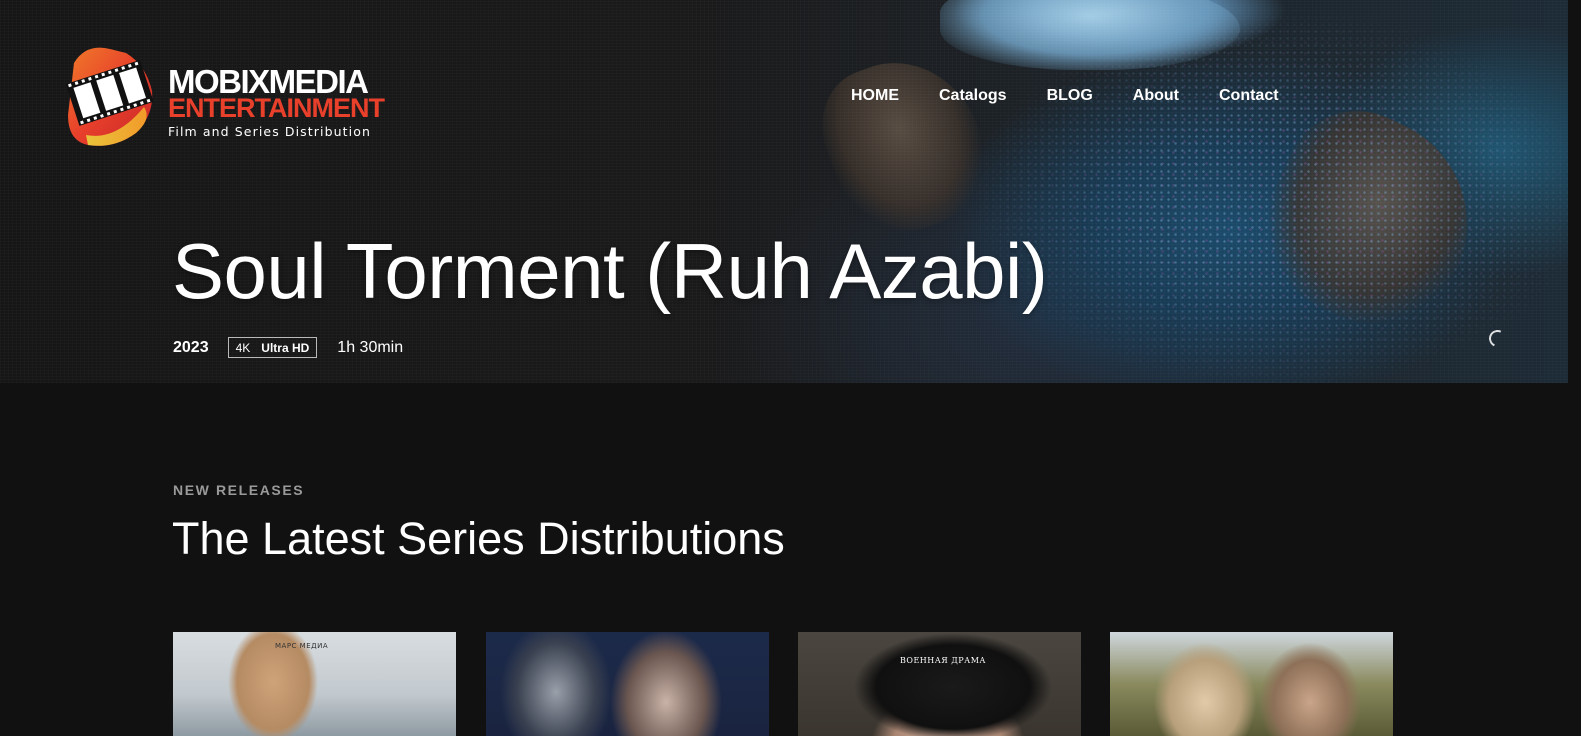 This screenshot has width=1581, height=736. I want to click on hero-meta: 2023 4K Ultra HD 1h 30min, so click(288, 347).